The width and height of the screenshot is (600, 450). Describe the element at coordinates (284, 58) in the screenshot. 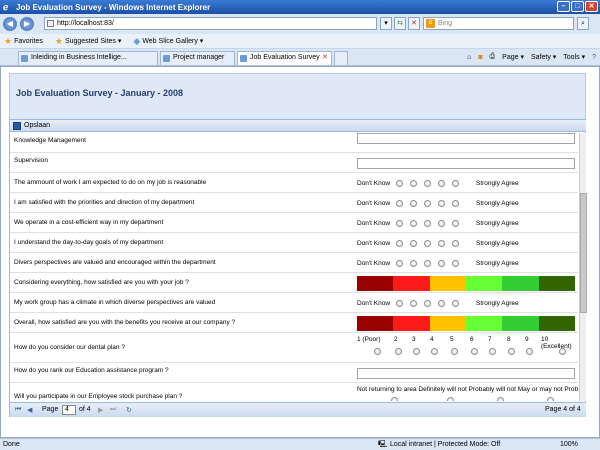

I see `tab-job-evaluation-survey: Job Evaluation Survey ✕` at that location.